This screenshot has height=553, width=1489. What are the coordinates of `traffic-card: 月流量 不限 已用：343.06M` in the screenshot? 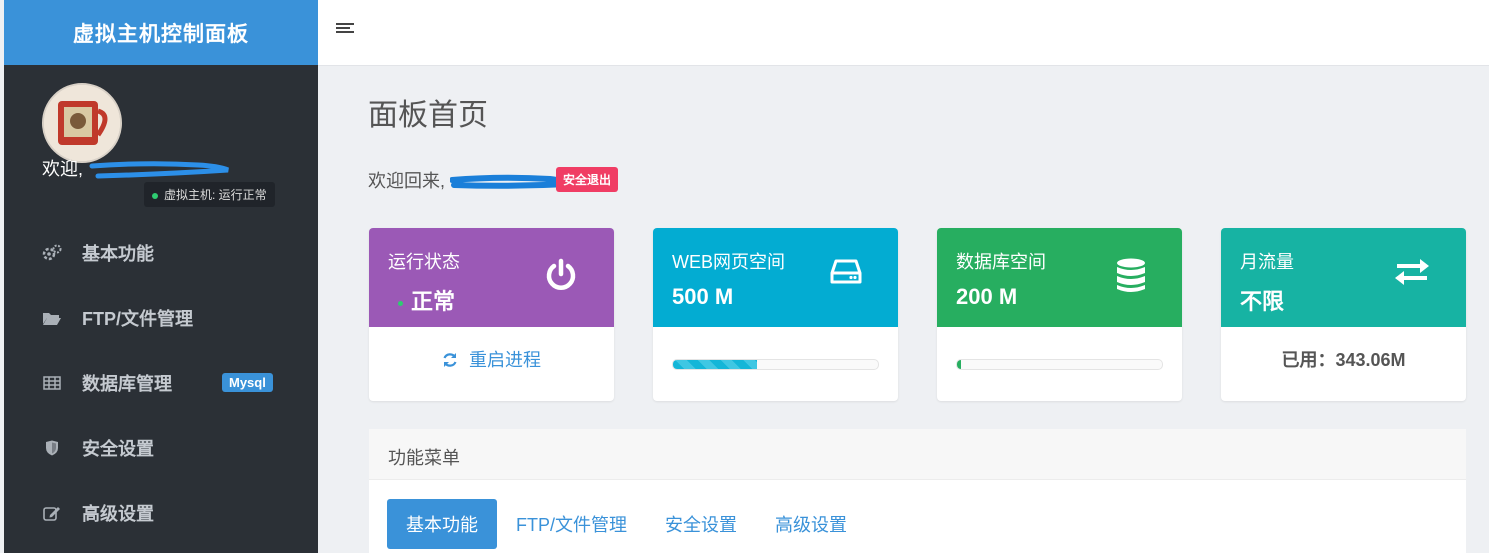 It's located at (1343, 314).